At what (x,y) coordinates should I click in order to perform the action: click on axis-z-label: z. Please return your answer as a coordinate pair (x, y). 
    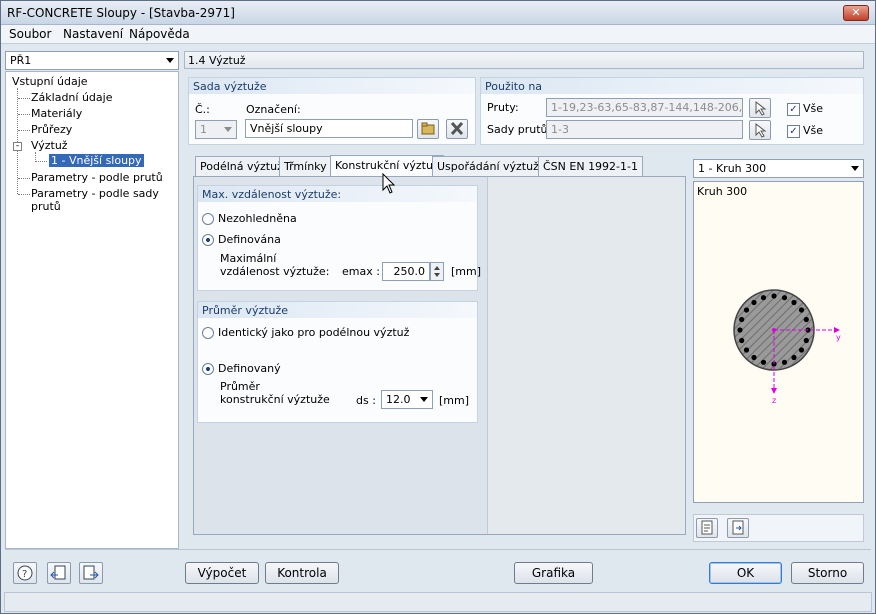
    Looking at the image, I should click on (774, 400).